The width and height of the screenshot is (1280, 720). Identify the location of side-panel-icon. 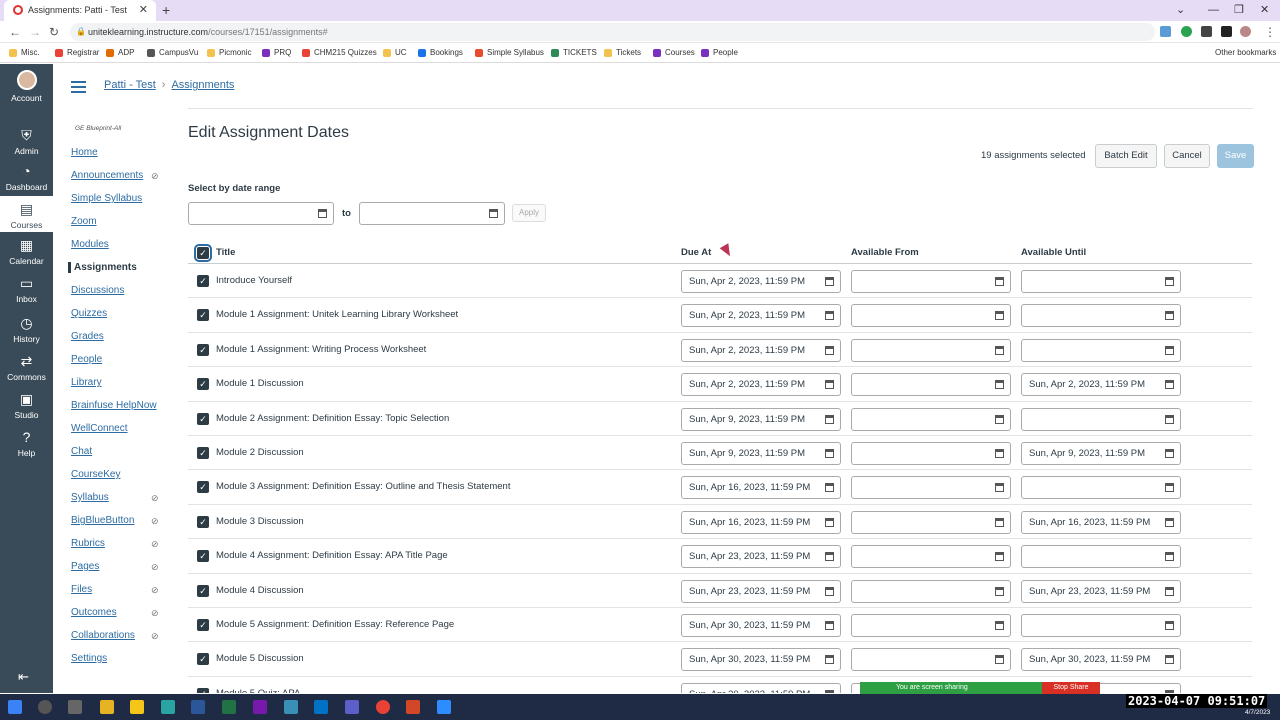
(1226, 31).